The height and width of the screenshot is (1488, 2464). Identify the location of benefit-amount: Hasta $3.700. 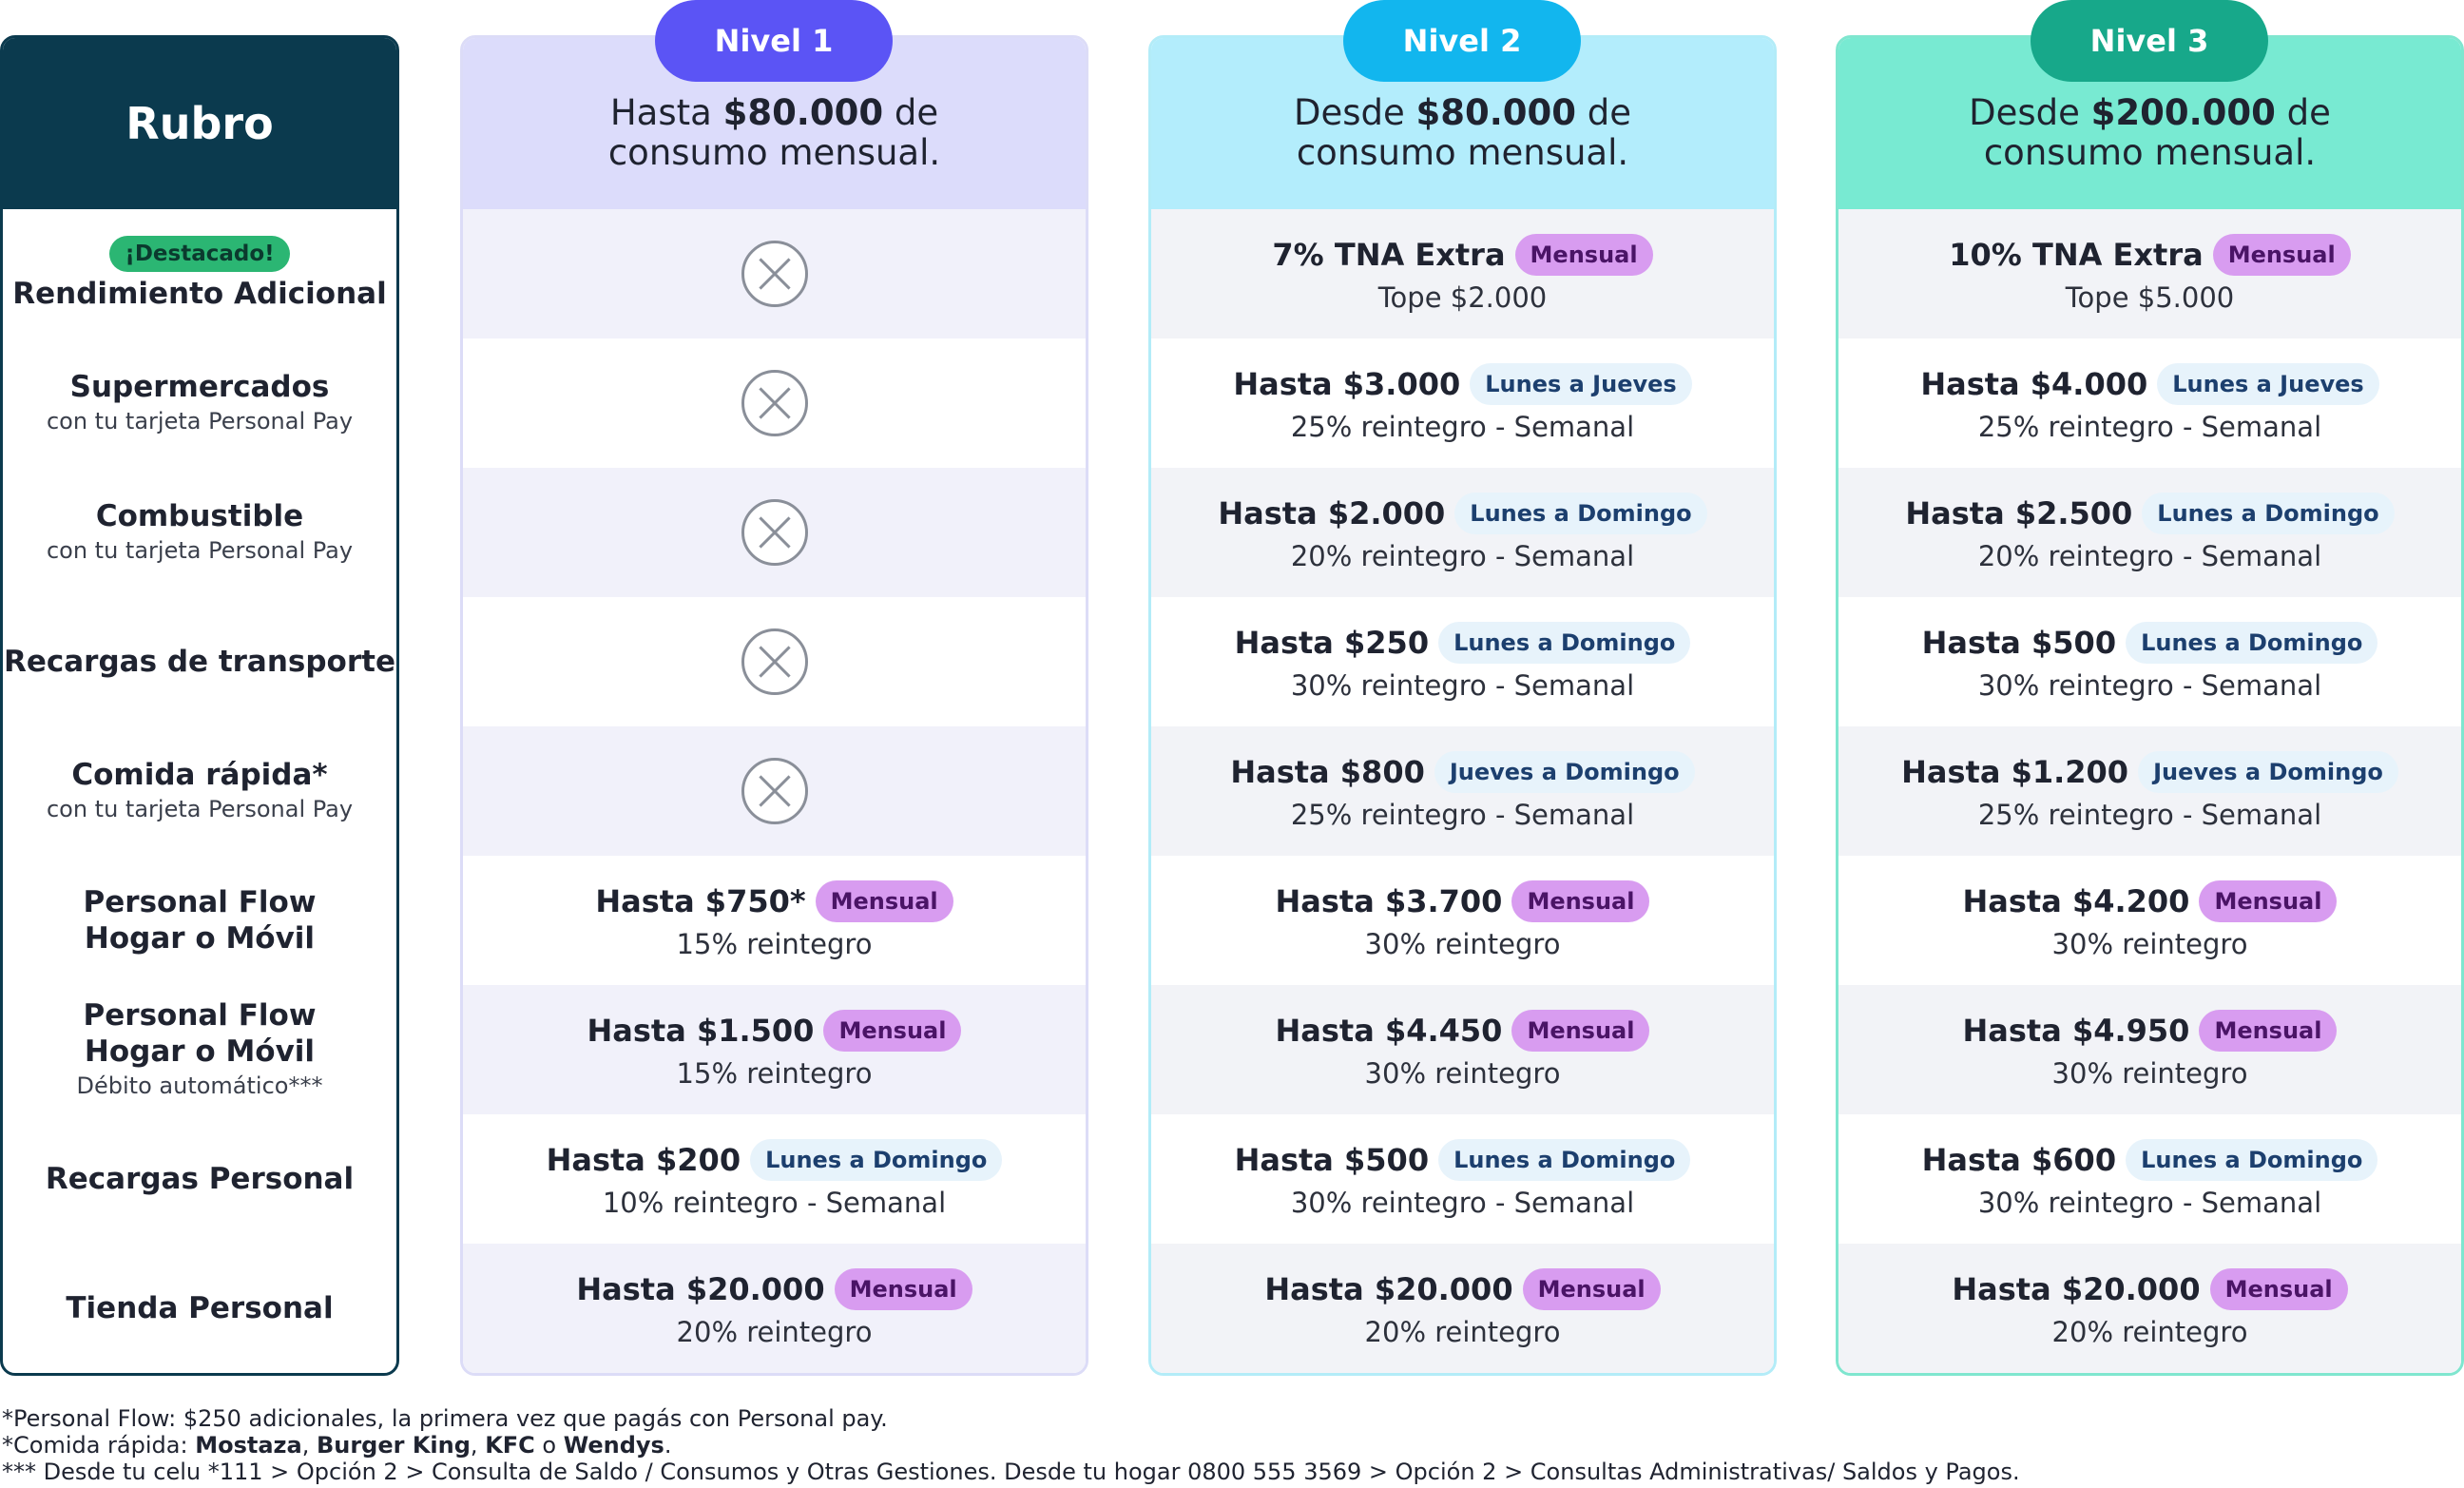
(1389, 901).